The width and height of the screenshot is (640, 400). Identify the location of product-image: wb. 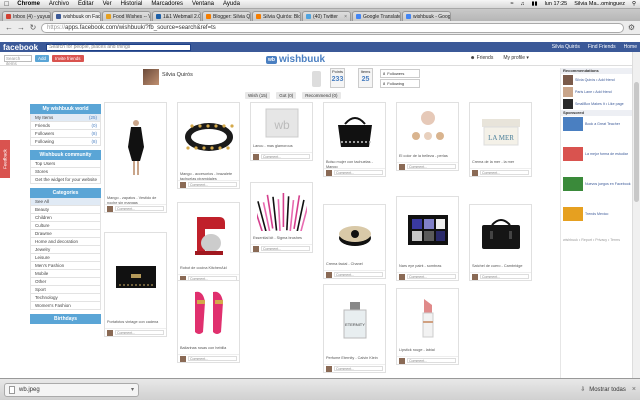
(281, 123).